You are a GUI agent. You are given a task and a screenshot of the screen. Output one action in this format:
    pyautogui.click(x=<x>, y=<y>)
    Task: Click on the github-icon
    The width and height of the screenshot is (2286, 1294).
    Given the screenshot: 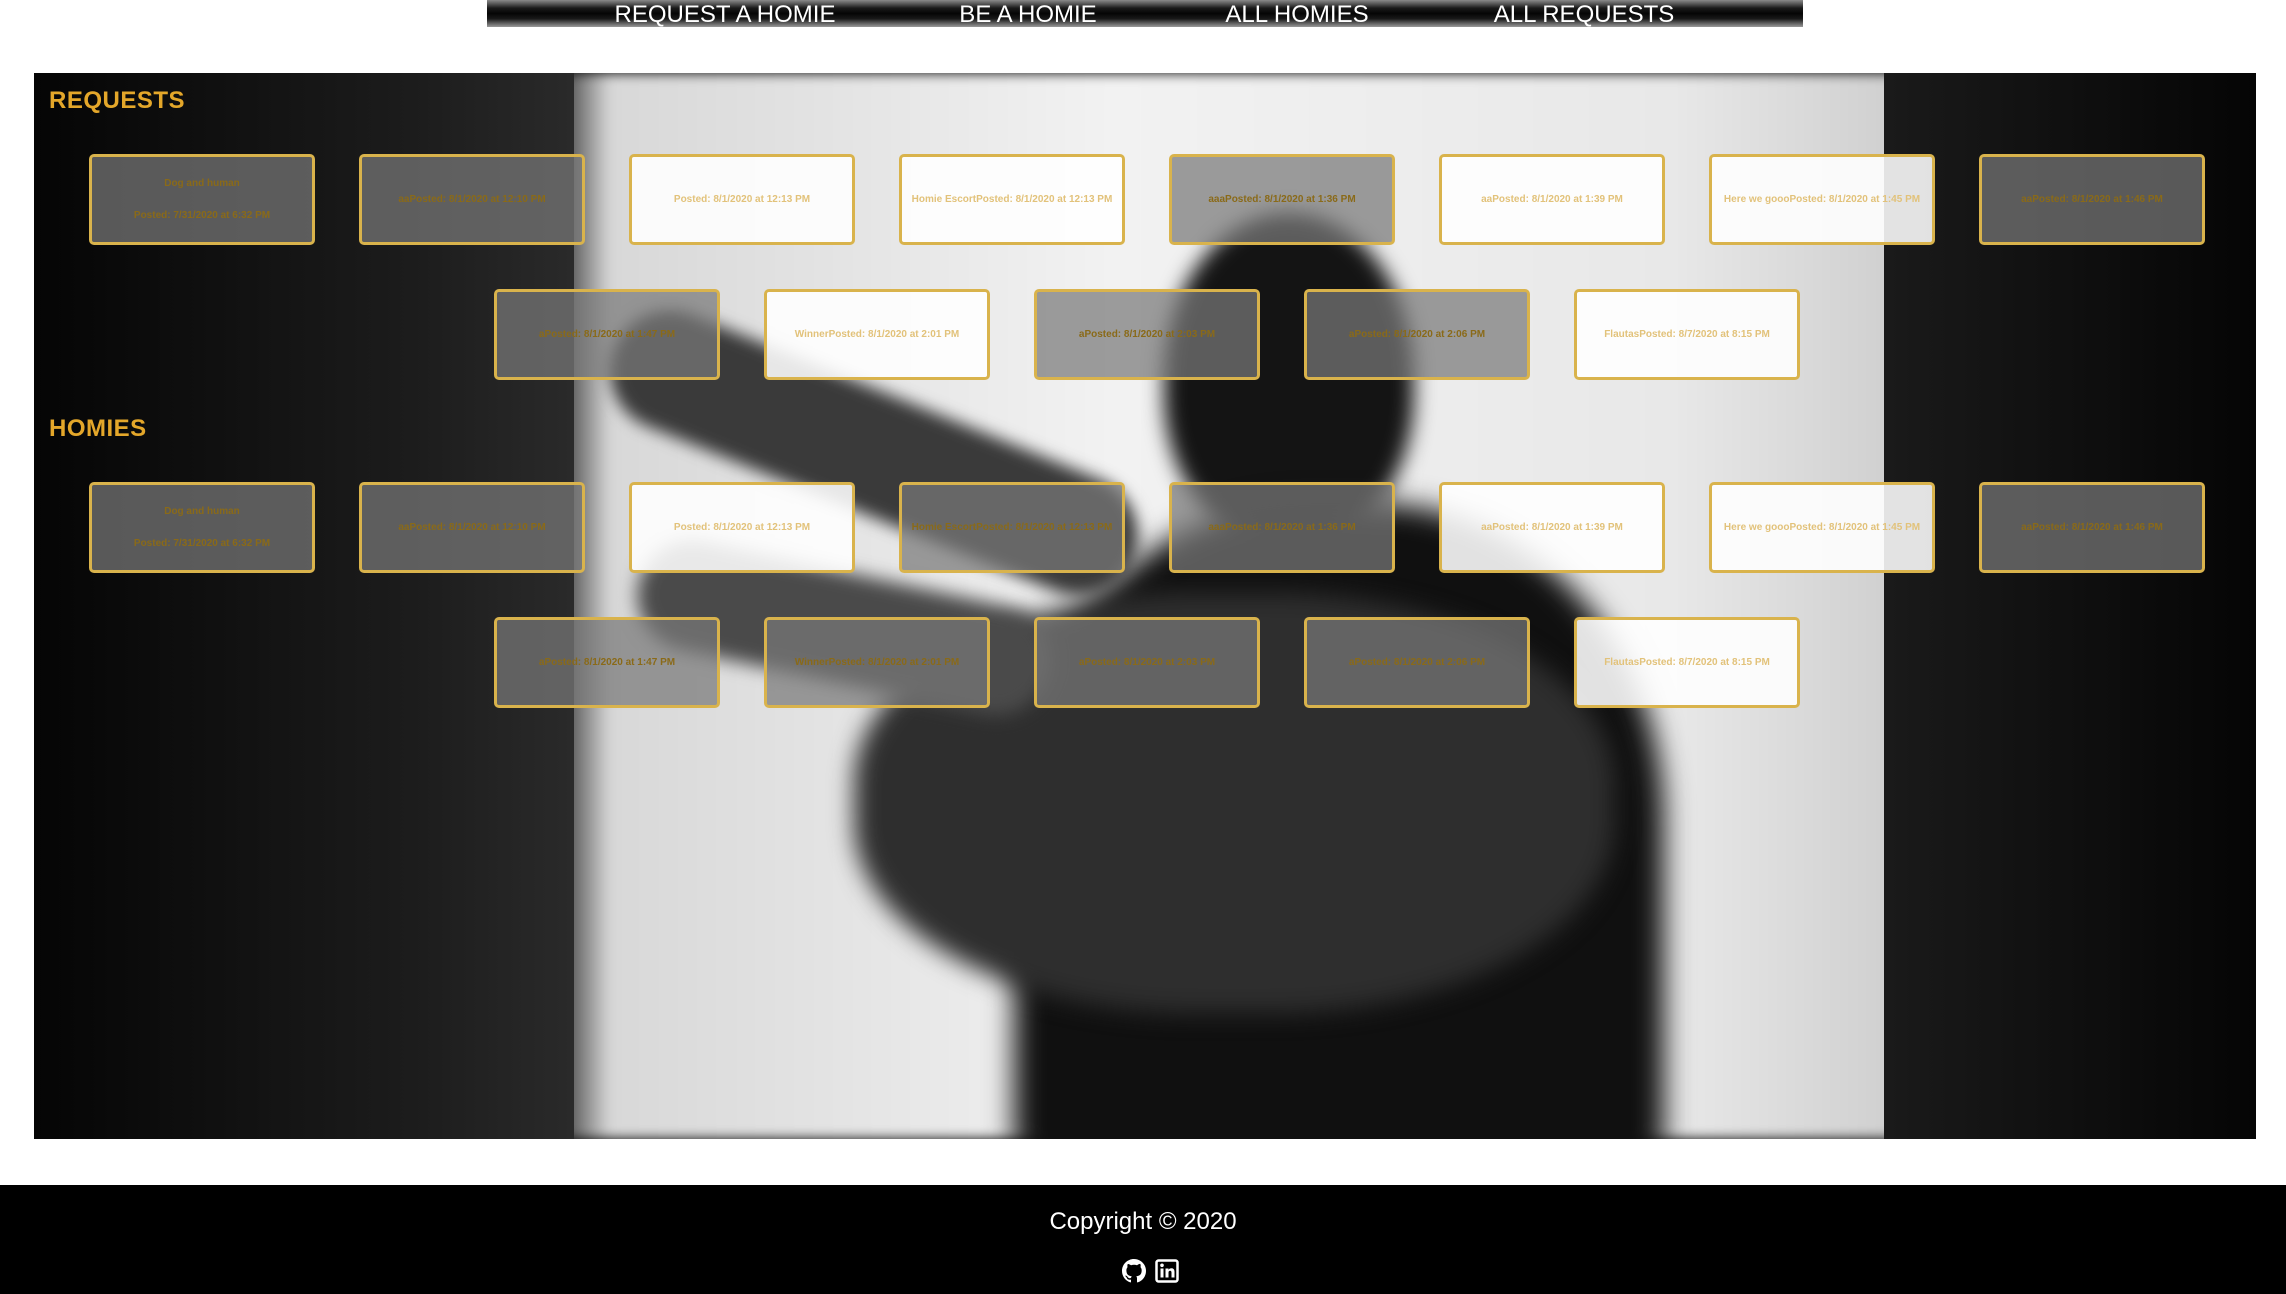 What is the action you would take?
    pyautogui.click(x=1134, y=1271)
    